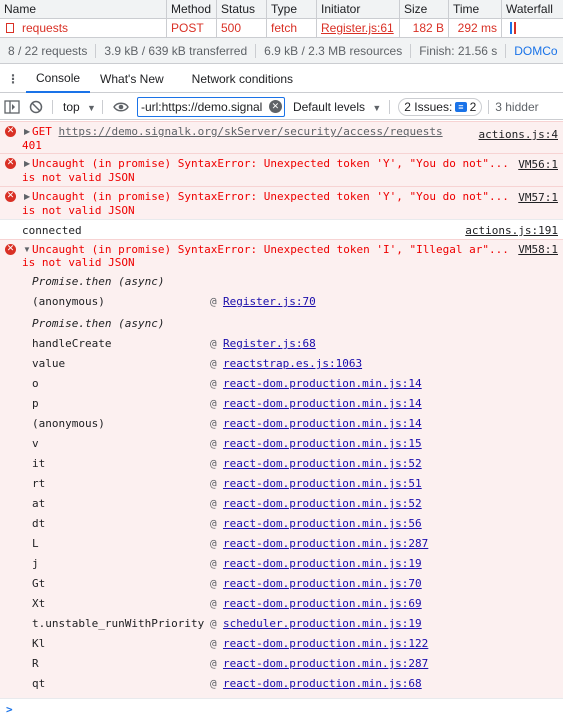 The height and width of the screenshot is (728, 563). What do you see at coordinates (71, 106) in the screenshot?
I see `context-selector-value: top` at bounding box center [71, 106].